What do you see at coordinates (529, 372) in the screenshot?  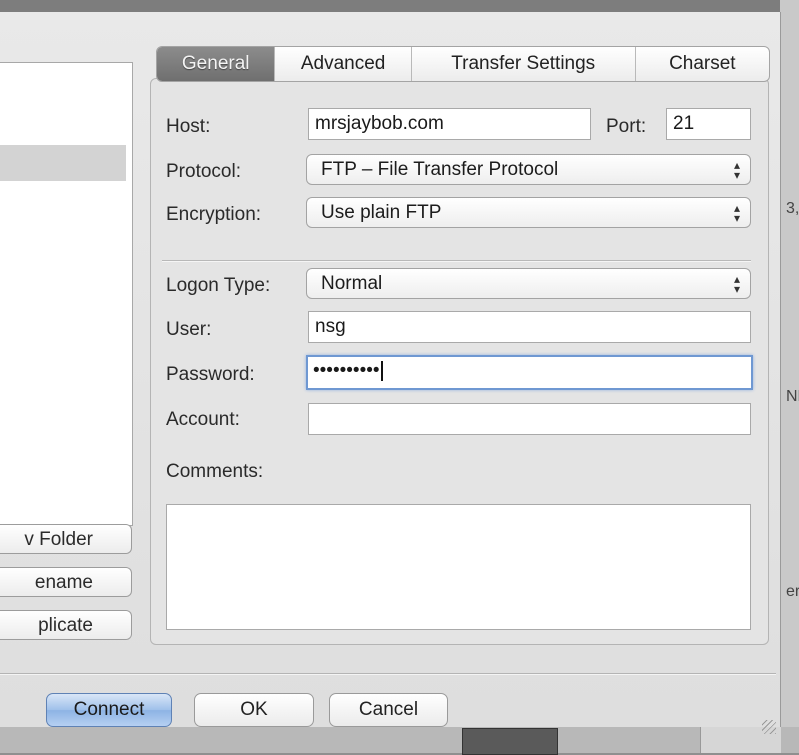 I see `password-input: ••••••••••` at bounding box center [529, 372].